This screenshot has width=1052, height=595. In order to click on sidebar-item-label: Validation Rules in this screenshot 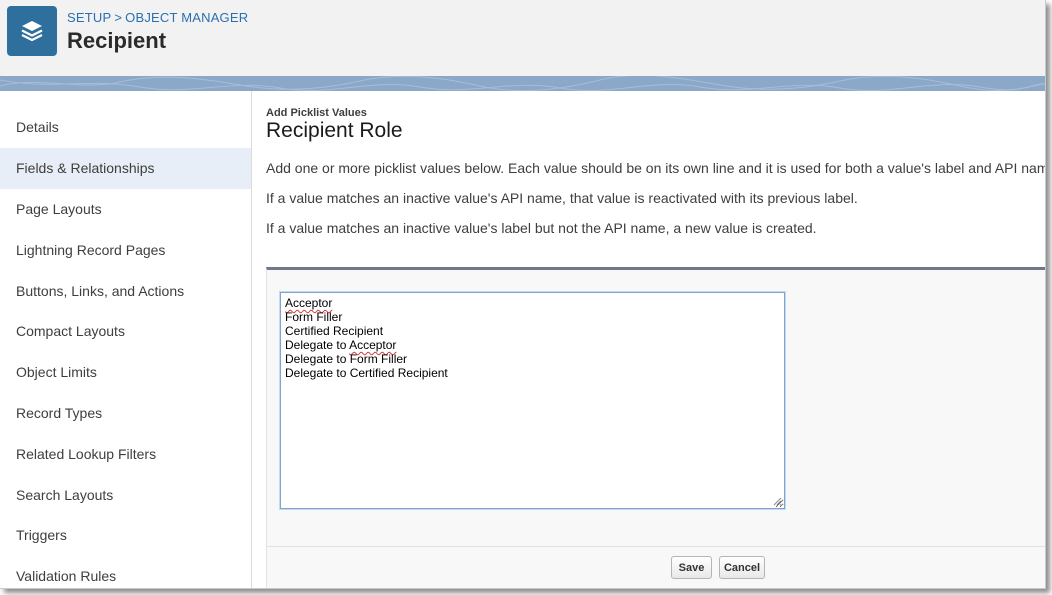, I will do `click(66, 576)`.